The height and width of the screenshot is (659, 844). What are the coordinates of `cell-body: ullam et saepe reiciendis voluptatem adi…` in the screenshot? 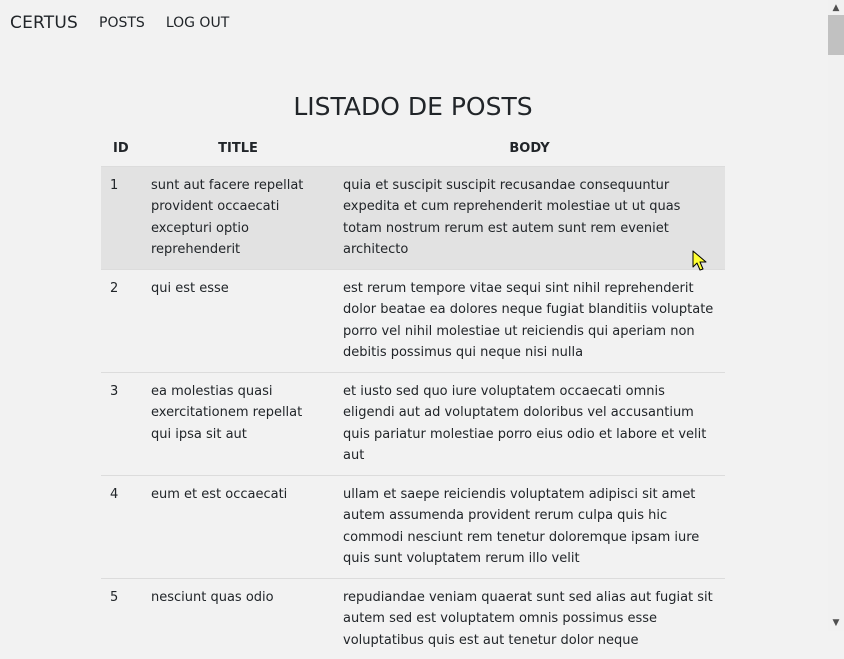 It's located at (529, 526).